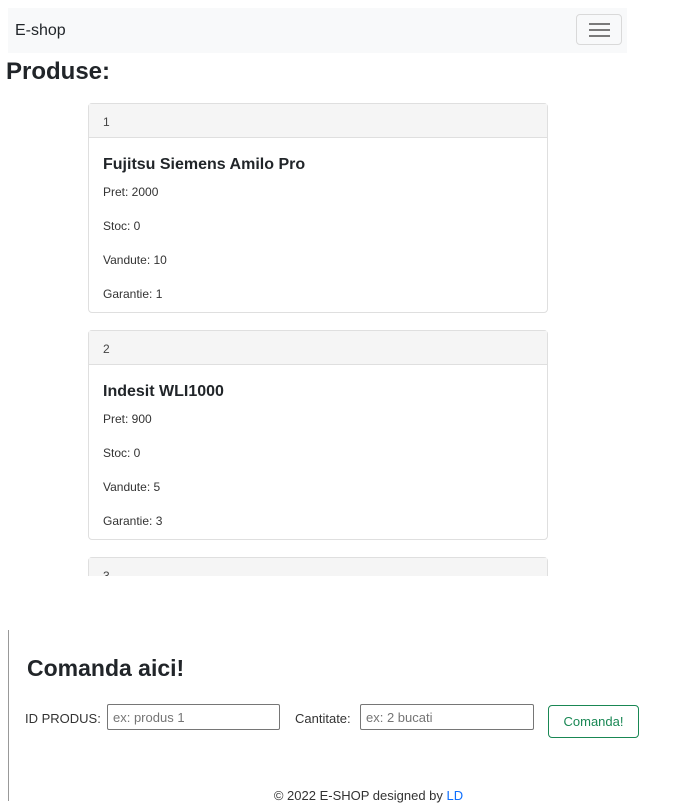 The width and height of the screenshot is (685, 803). What do you see at coordinates (58, 71) in the screenshot?
I see `page-title: Produse:` at bounding box center [58, 71].